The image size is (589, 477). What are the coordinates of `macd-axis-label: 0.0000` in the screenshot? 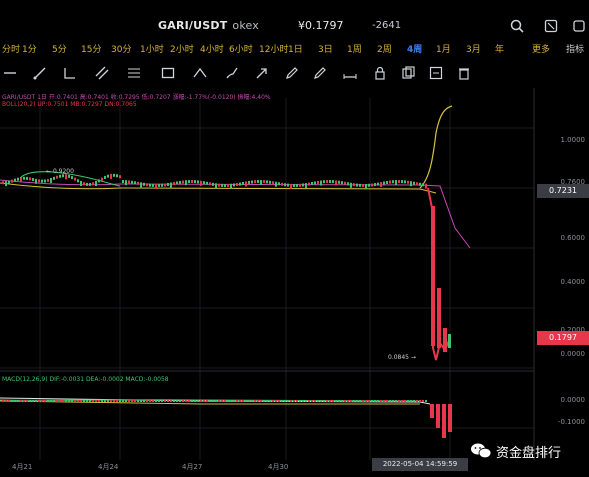 It's located at (573, 400).